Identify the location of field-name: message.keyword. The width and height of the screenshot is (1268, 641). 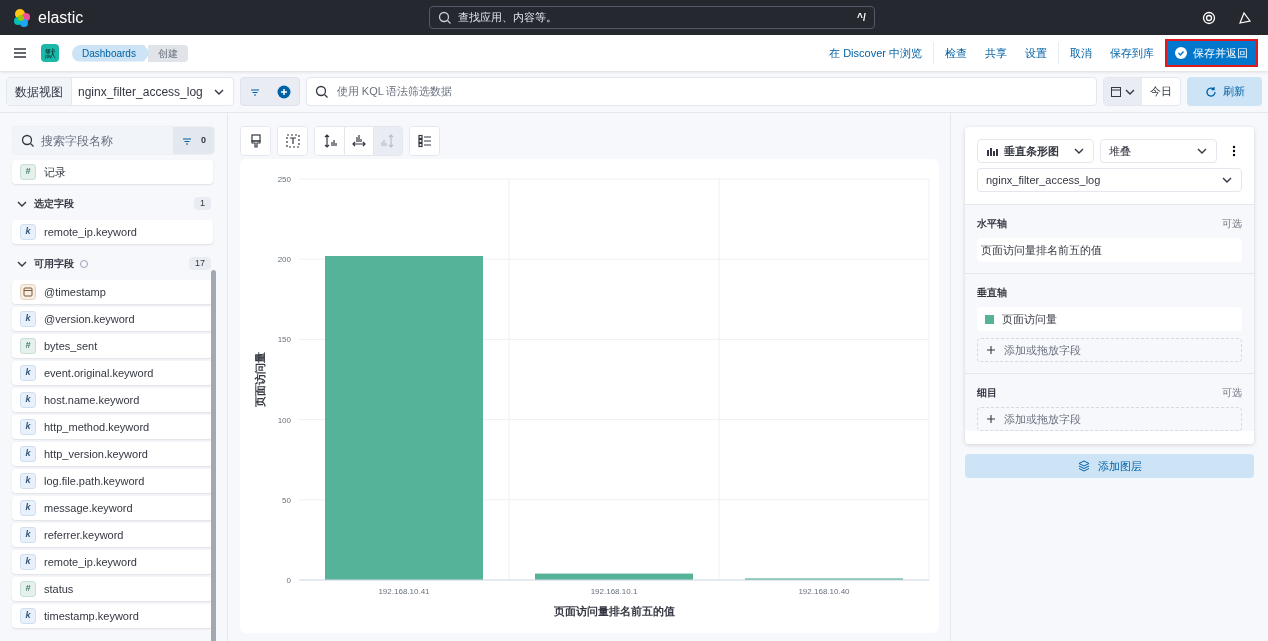
(88, 508).